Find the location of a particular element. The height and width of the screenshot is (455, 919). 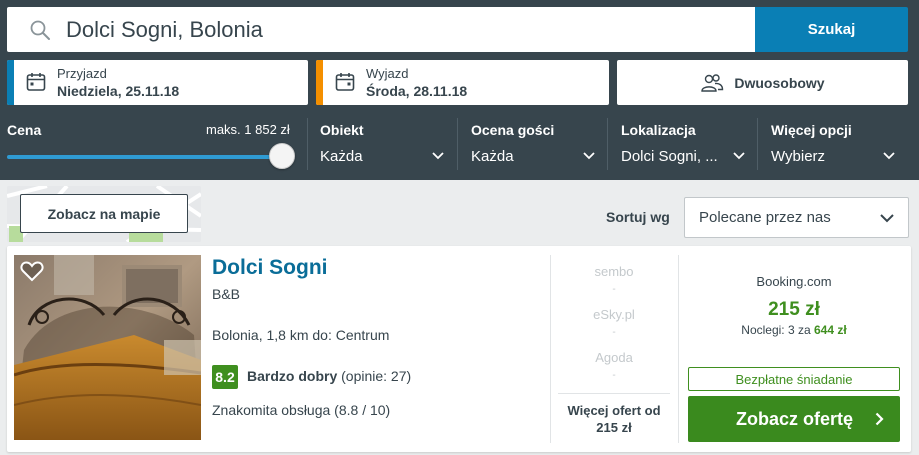

alt-offer-provider: eSky.pl is located at coordinates (614, 314).